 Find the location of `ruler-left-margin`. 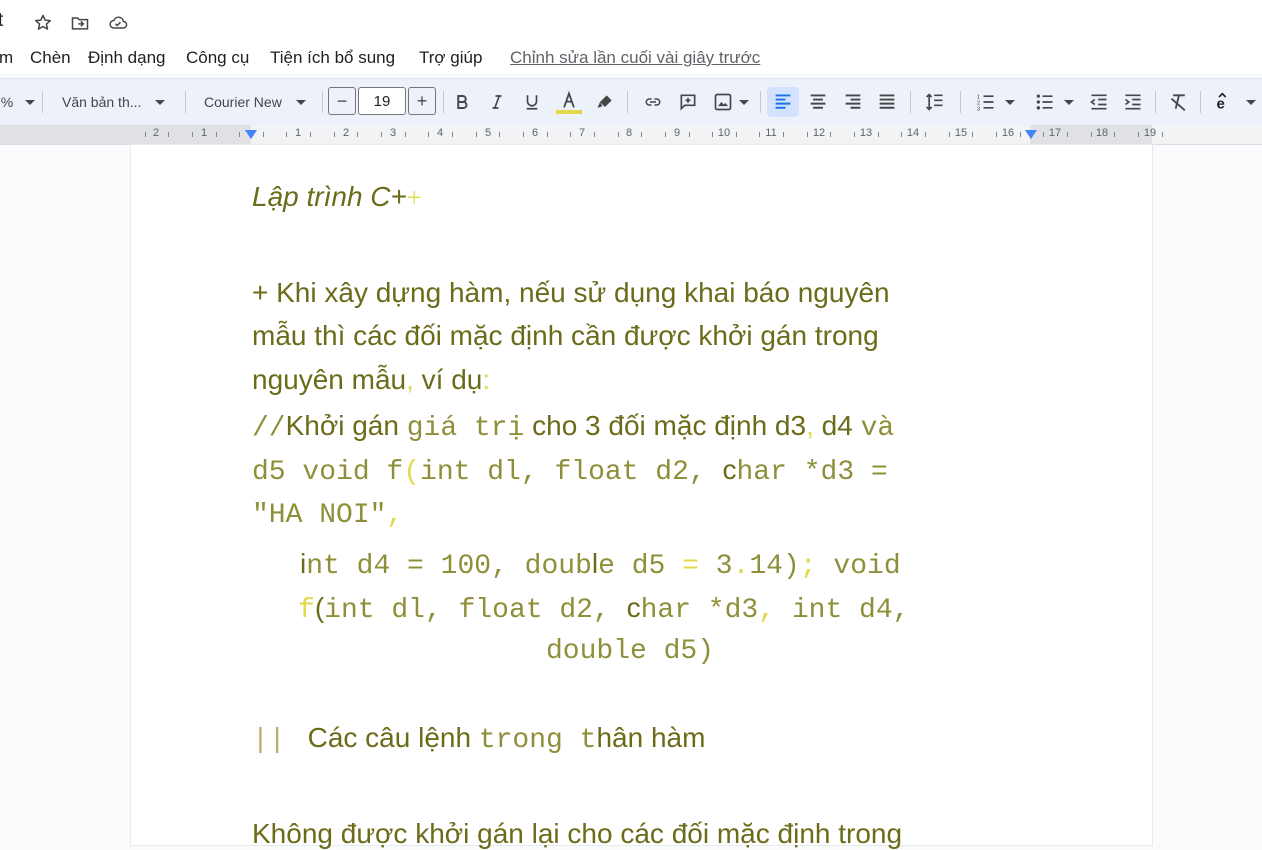

ruler-left-margin is located at coordinates (125, 134).